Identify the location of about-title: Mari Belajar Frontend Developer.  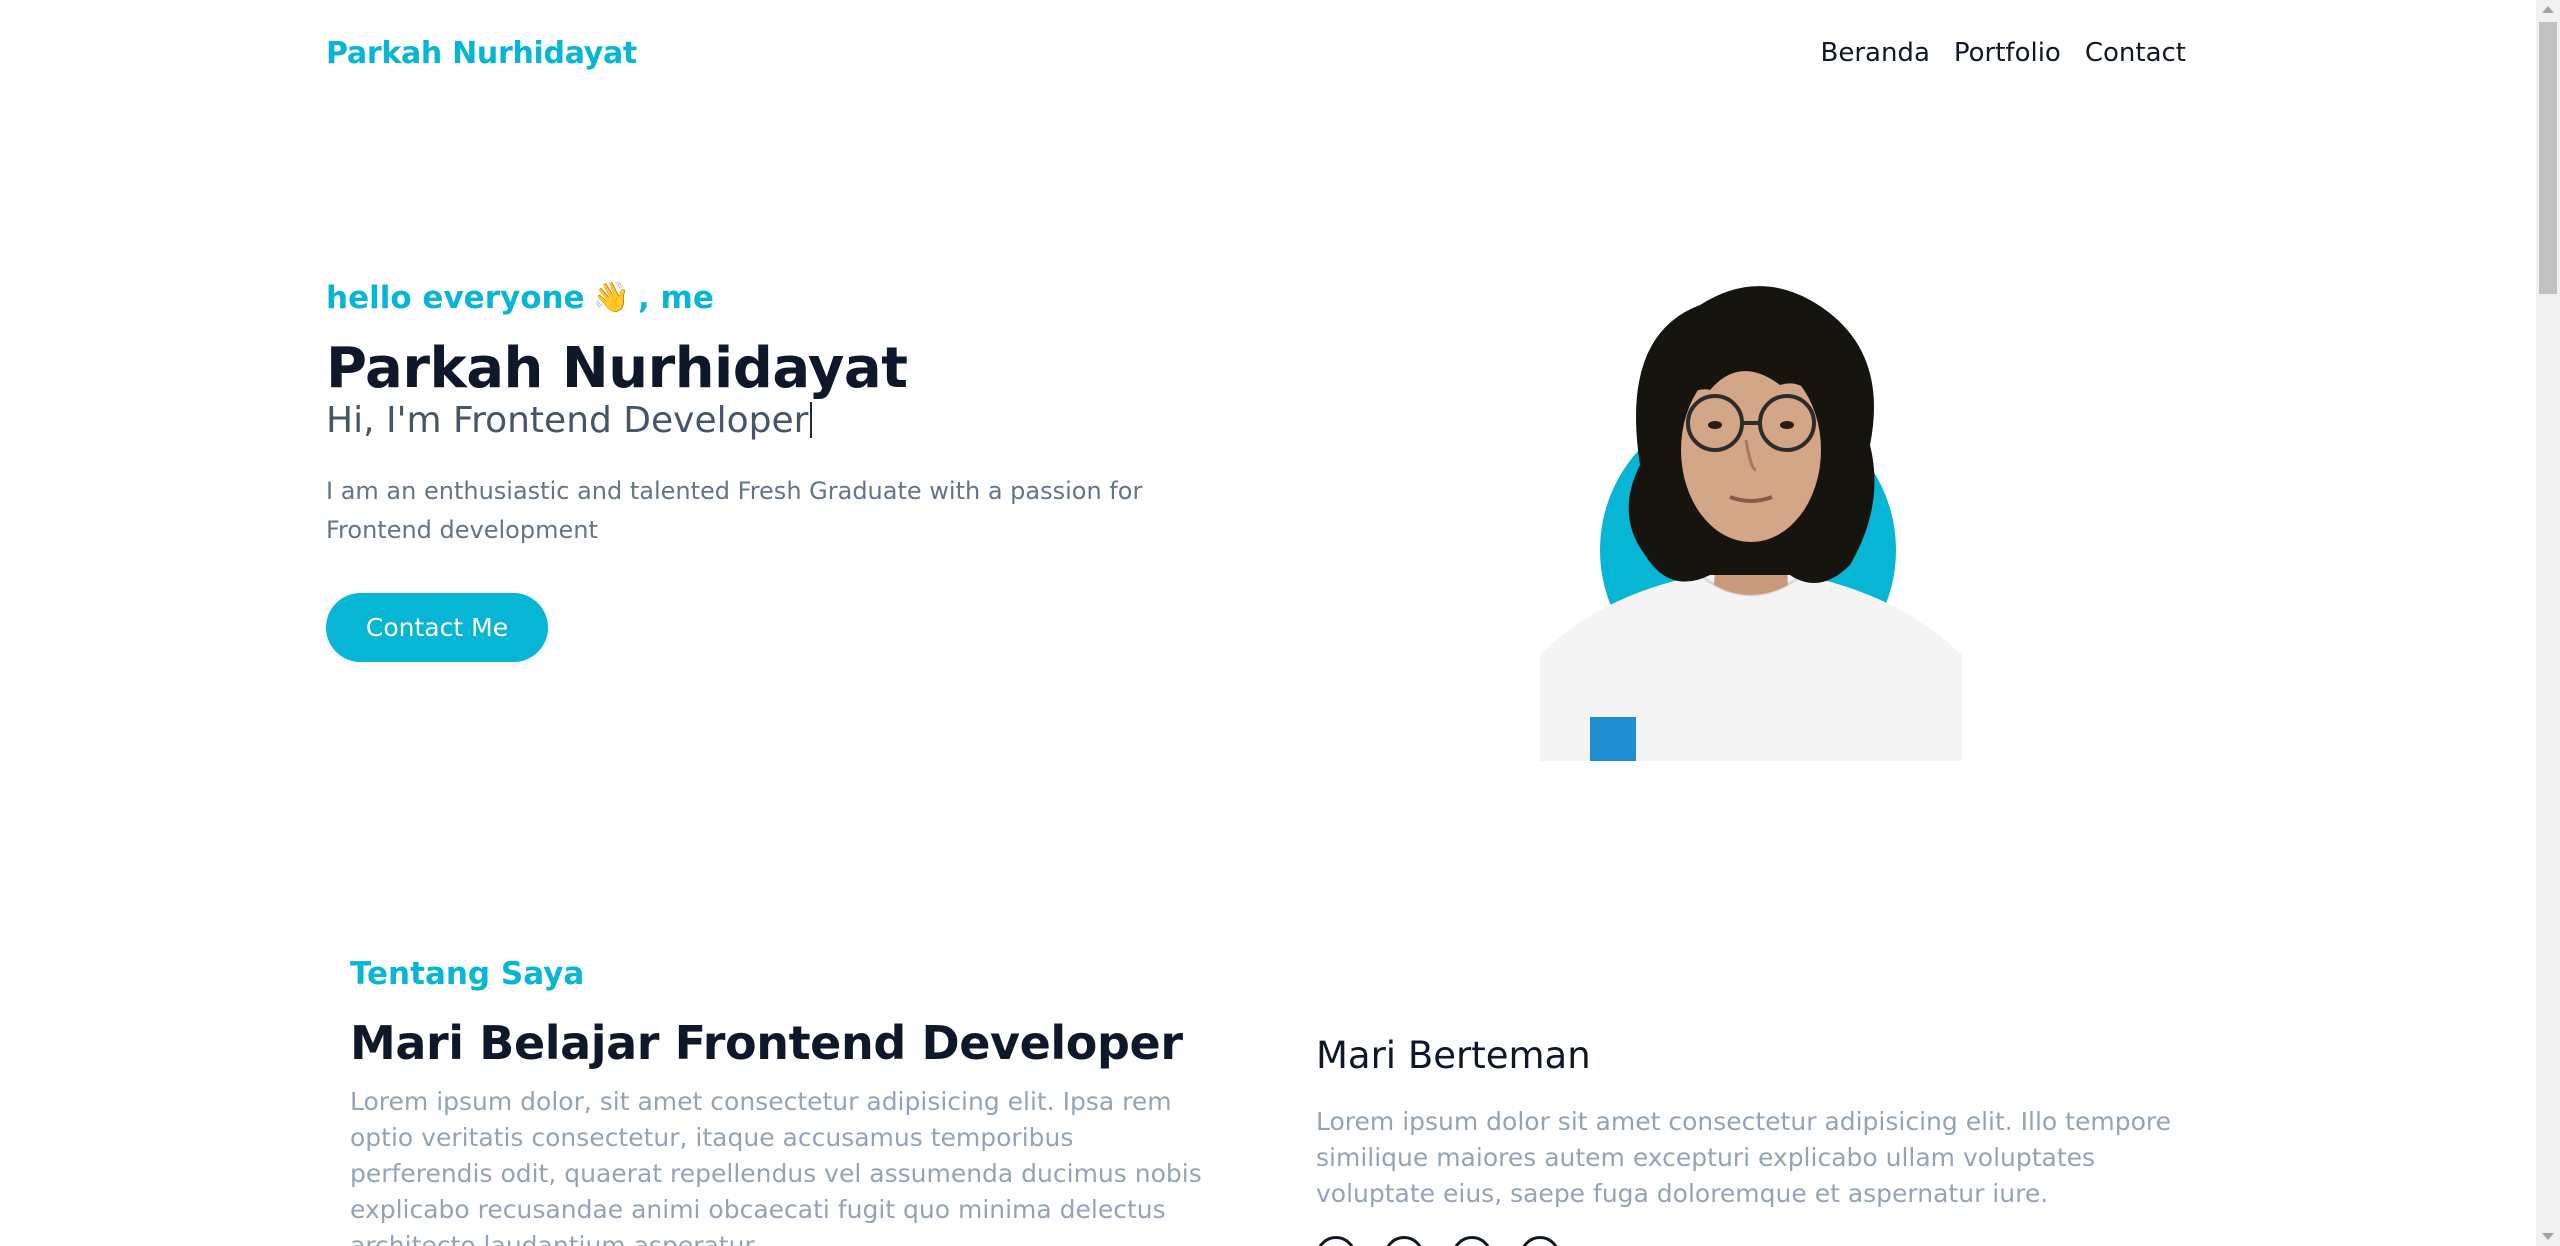
(766, 1043).